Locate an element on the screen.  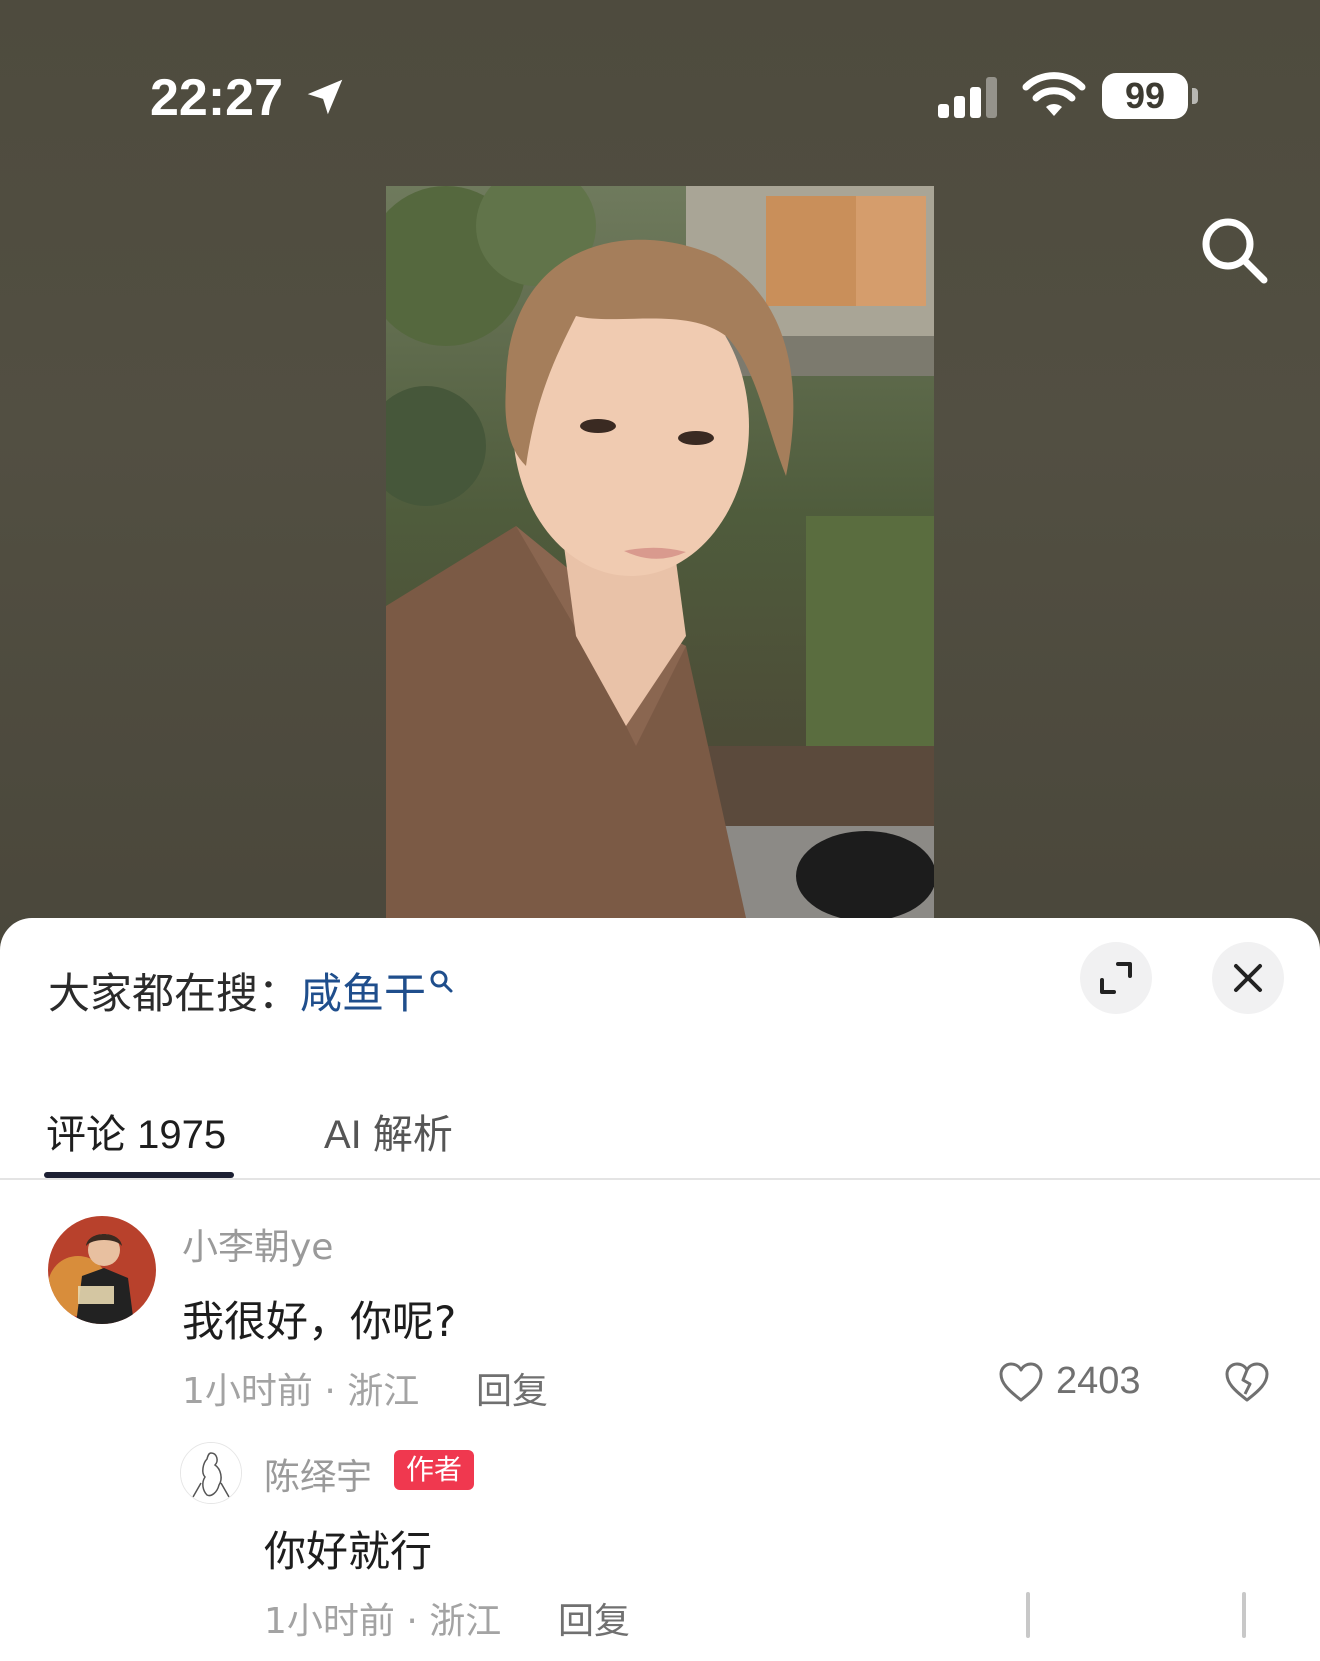
reply-username: 陈绎宇 is located at coordinates (318, 1474).